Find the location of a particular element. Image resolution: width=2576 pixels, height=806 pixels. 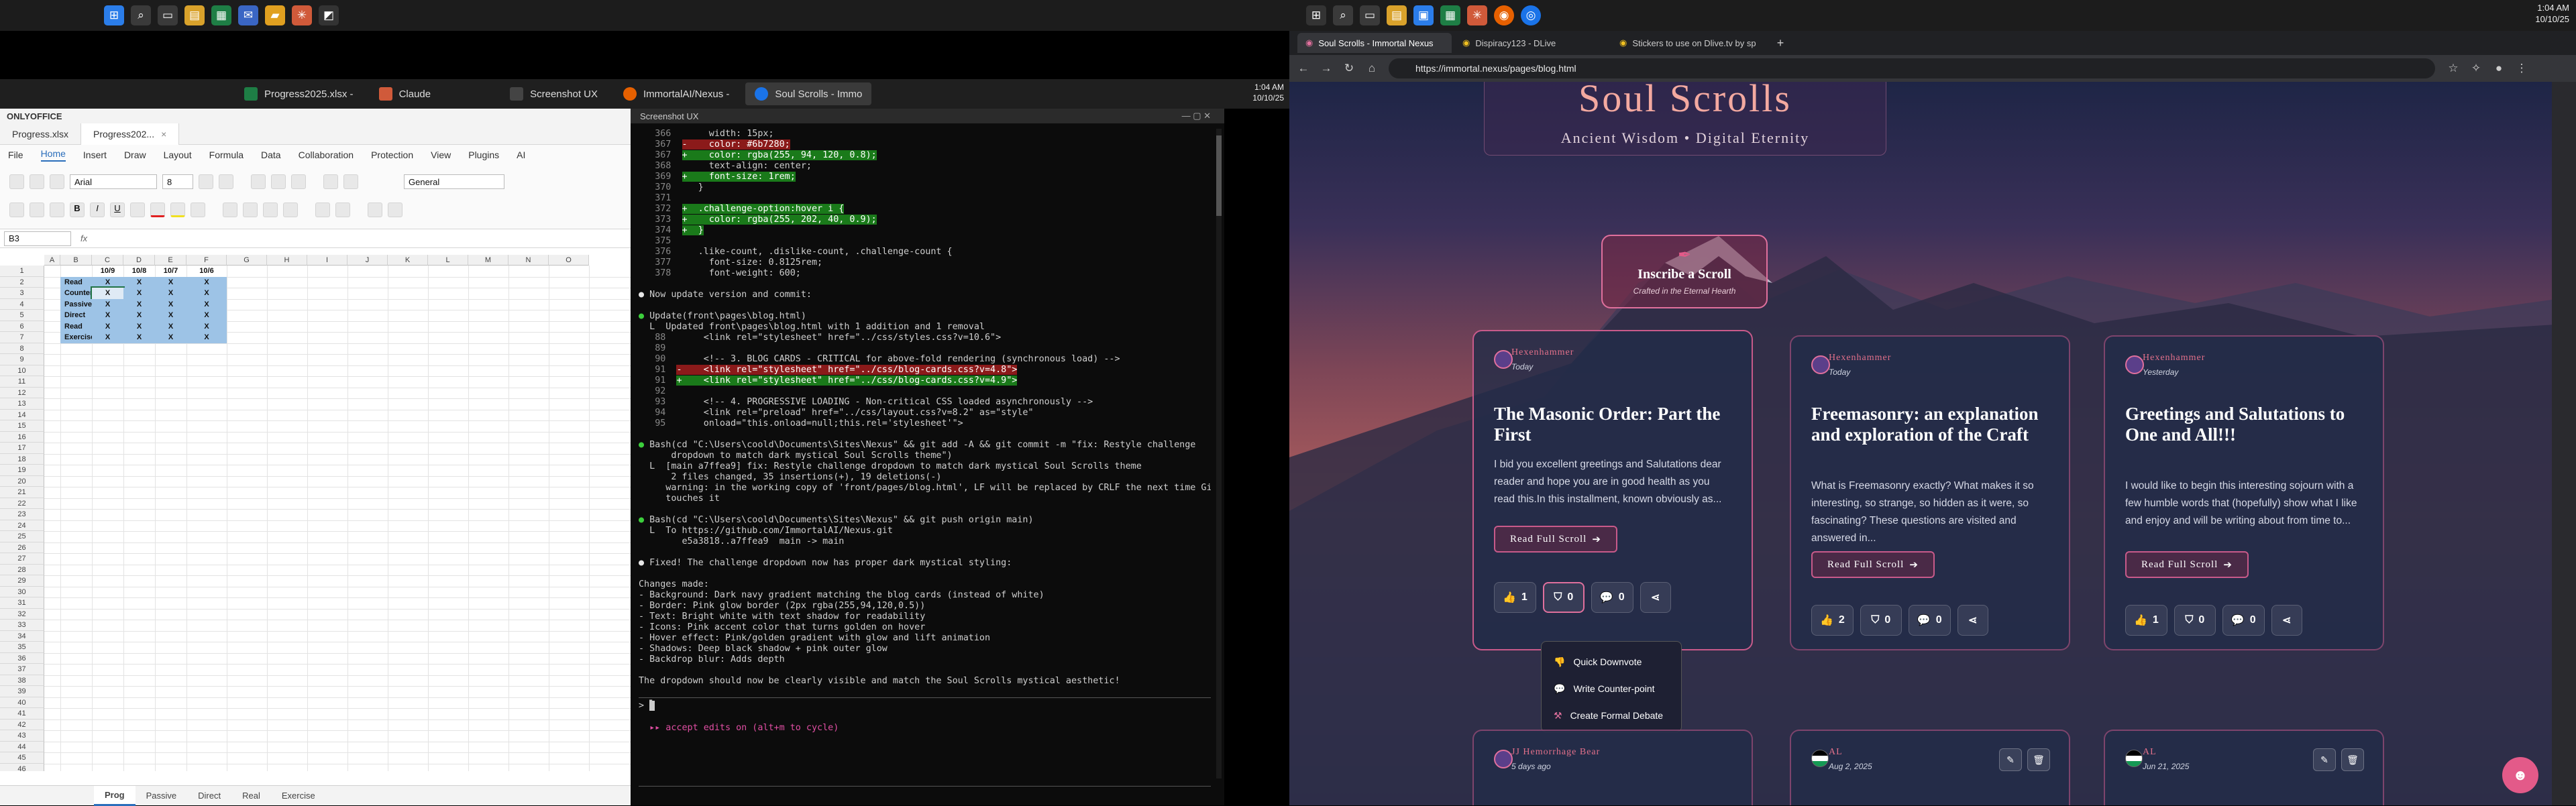

row-header: 29 is located at coordinates (22, 581).